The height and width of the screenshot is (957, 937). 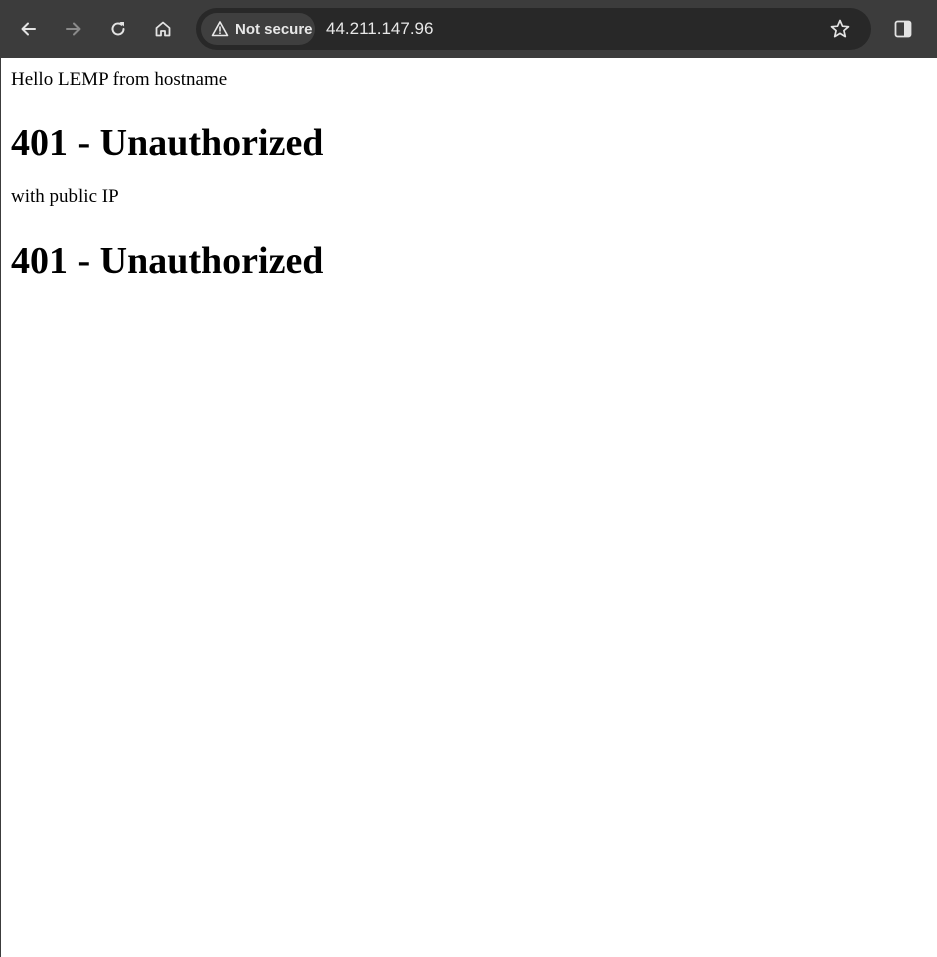 I want to click on forward-button, so click(x=73, y=29).